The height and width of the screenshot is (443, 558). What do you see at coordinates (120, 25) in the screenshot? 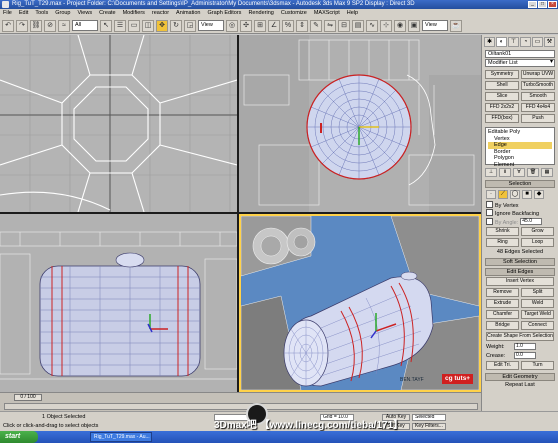
I see `select-by-name-icon: ☰` at bounding box center [120, 25].